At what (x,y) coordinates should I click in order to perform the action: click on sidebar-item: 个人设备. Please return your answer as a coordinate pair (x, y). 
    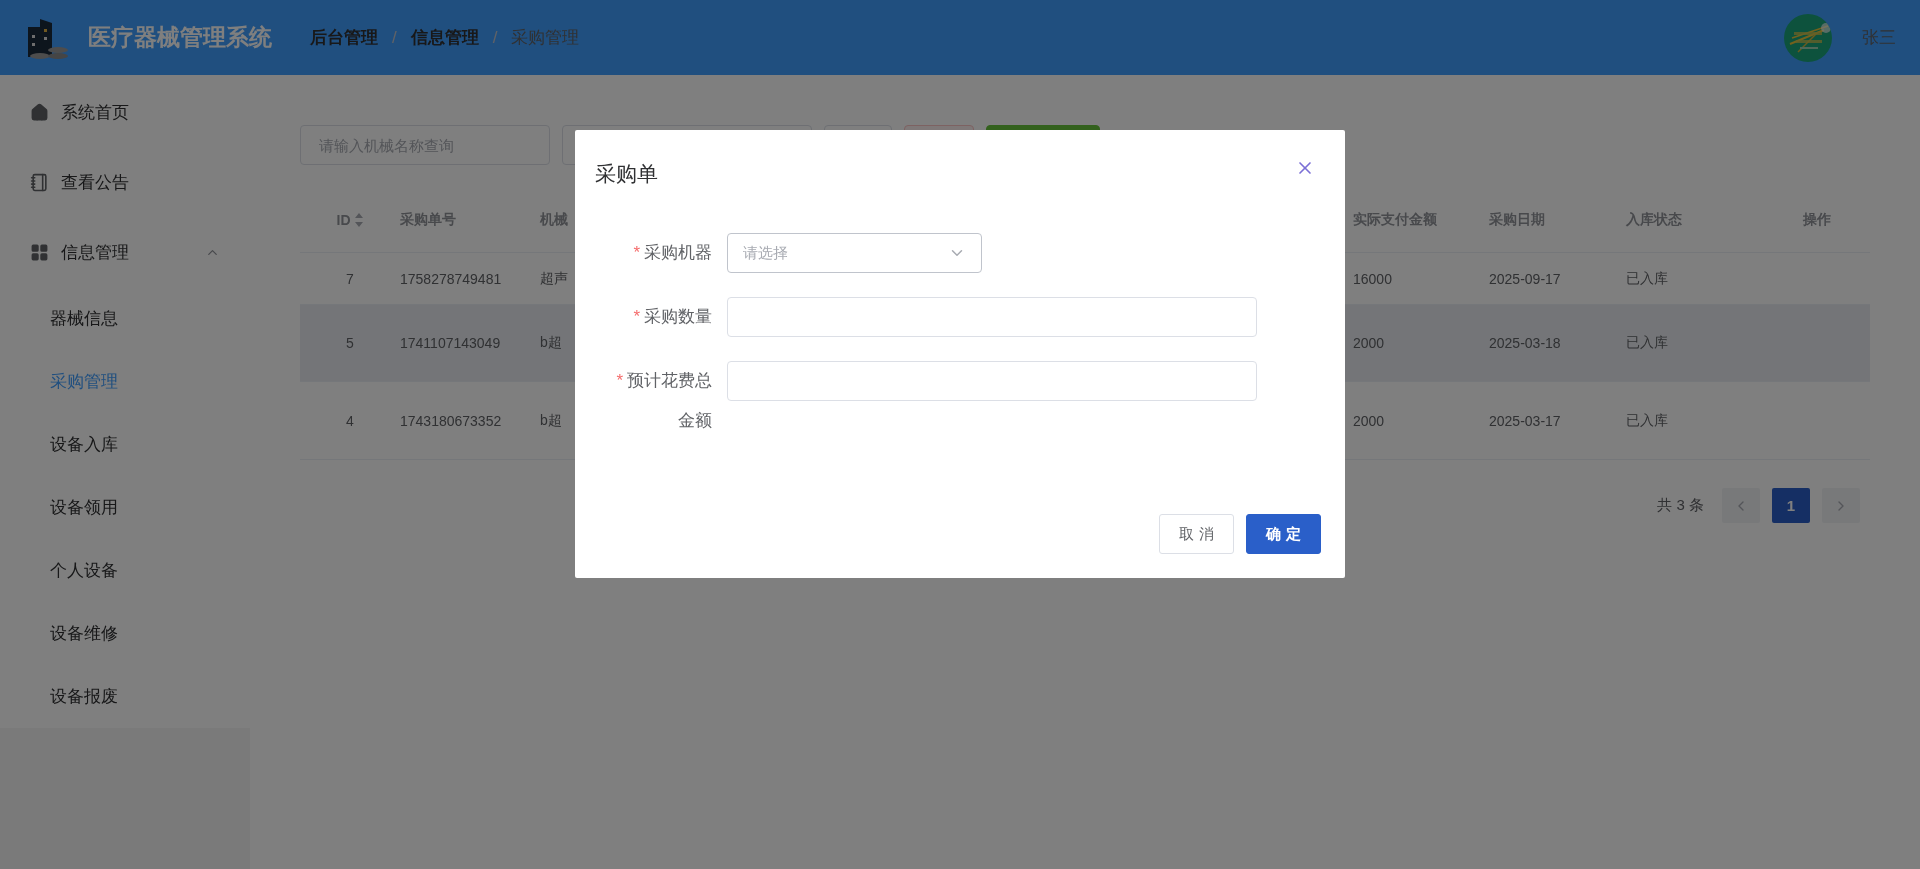
    Looking at the image, I should click on (125, 570).